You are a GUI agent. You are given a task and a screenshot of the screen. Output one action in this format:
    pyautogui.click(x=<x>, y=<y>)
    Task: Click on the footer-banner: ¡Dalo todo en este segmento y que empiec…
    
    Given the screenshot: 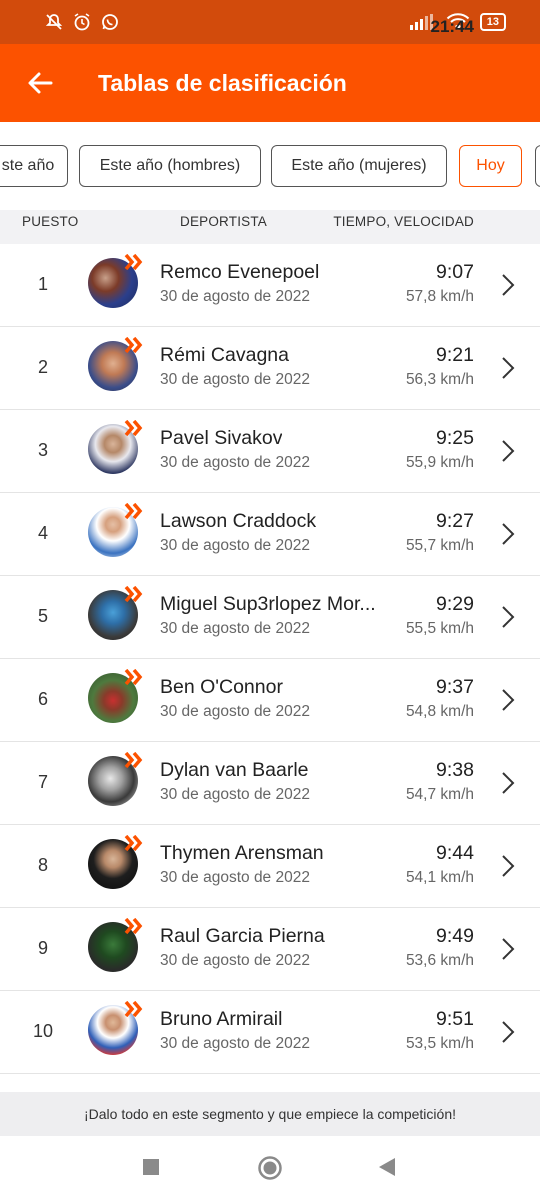 What is the action you would take?
    pyautogui.click(x=270, y=1114)
    